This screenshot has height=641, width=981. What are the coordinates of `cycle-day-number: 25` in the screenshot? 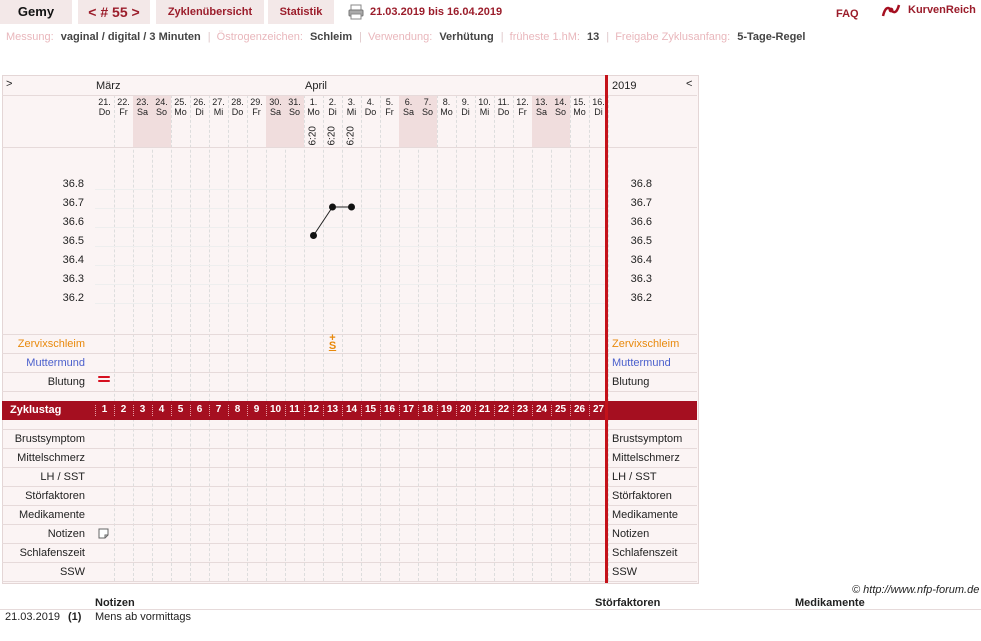 It's located at (560, 409).